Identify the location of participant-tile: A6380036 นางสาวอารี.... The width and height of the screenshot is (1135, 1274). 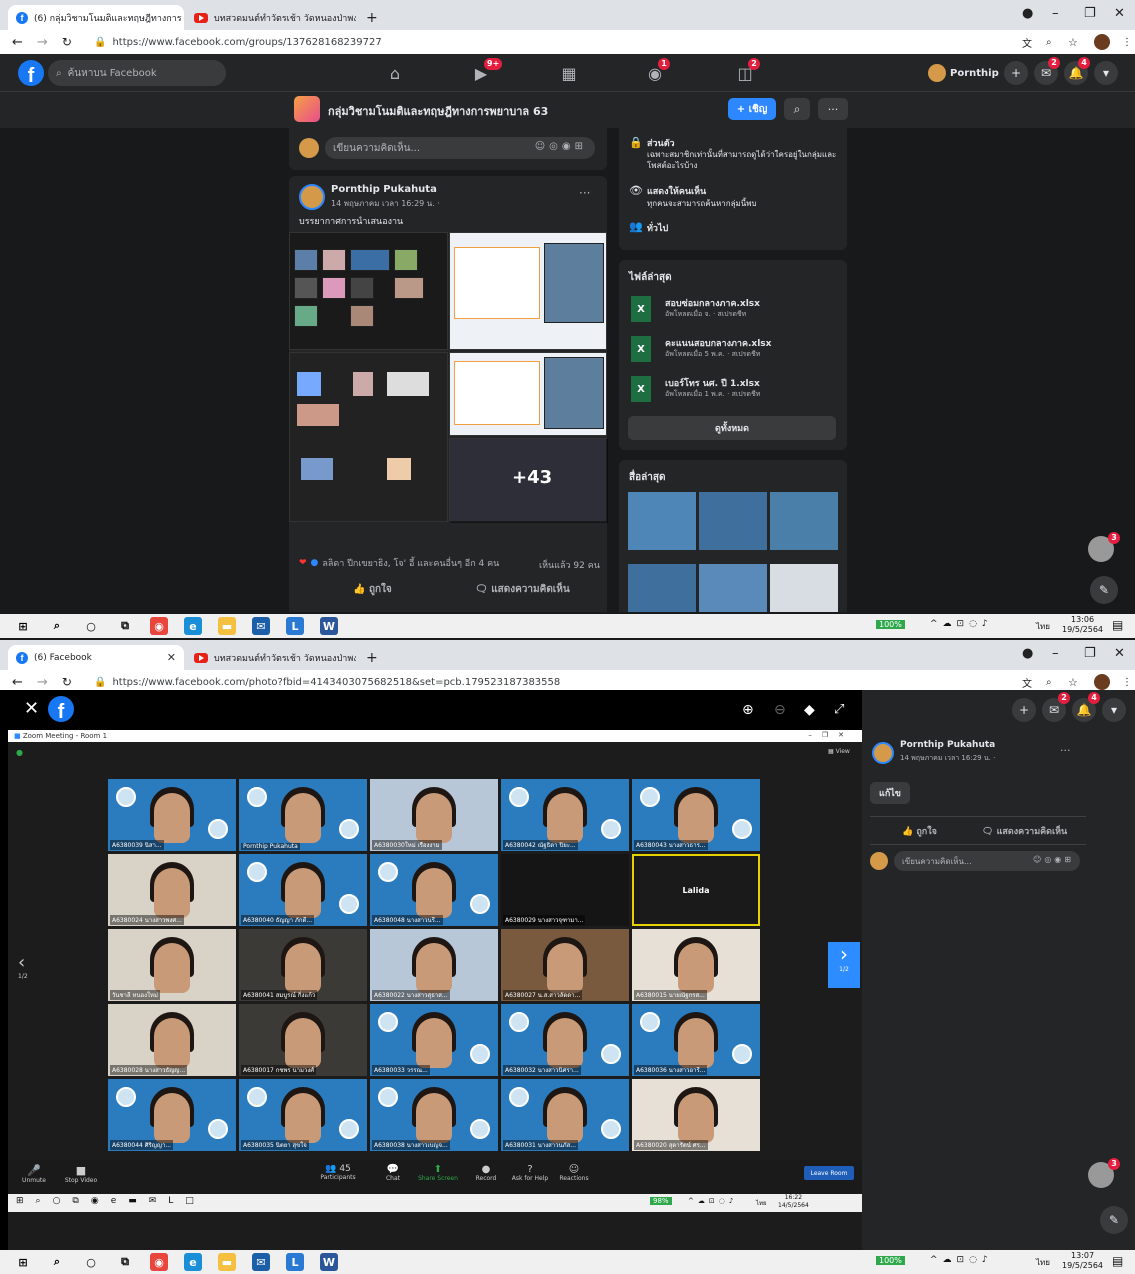
(696, 1040).